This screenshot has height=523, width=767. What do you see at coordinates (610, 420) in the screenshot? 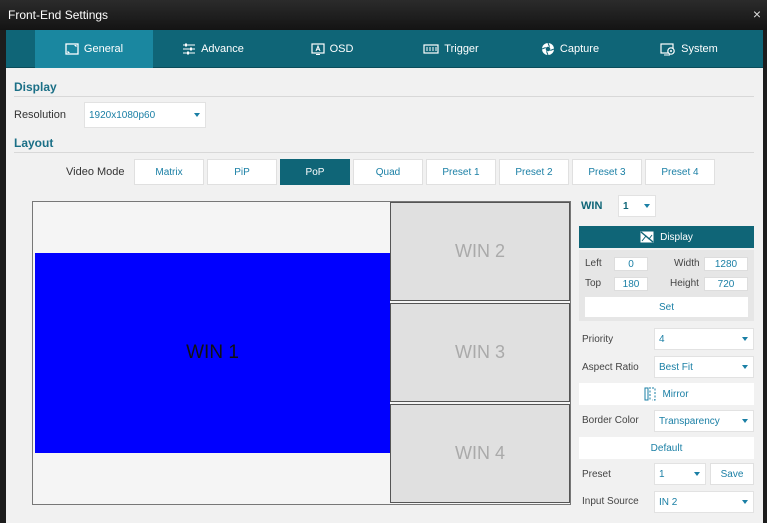
I see `border-color-label: Border Color` at bounding box center [610, 420].